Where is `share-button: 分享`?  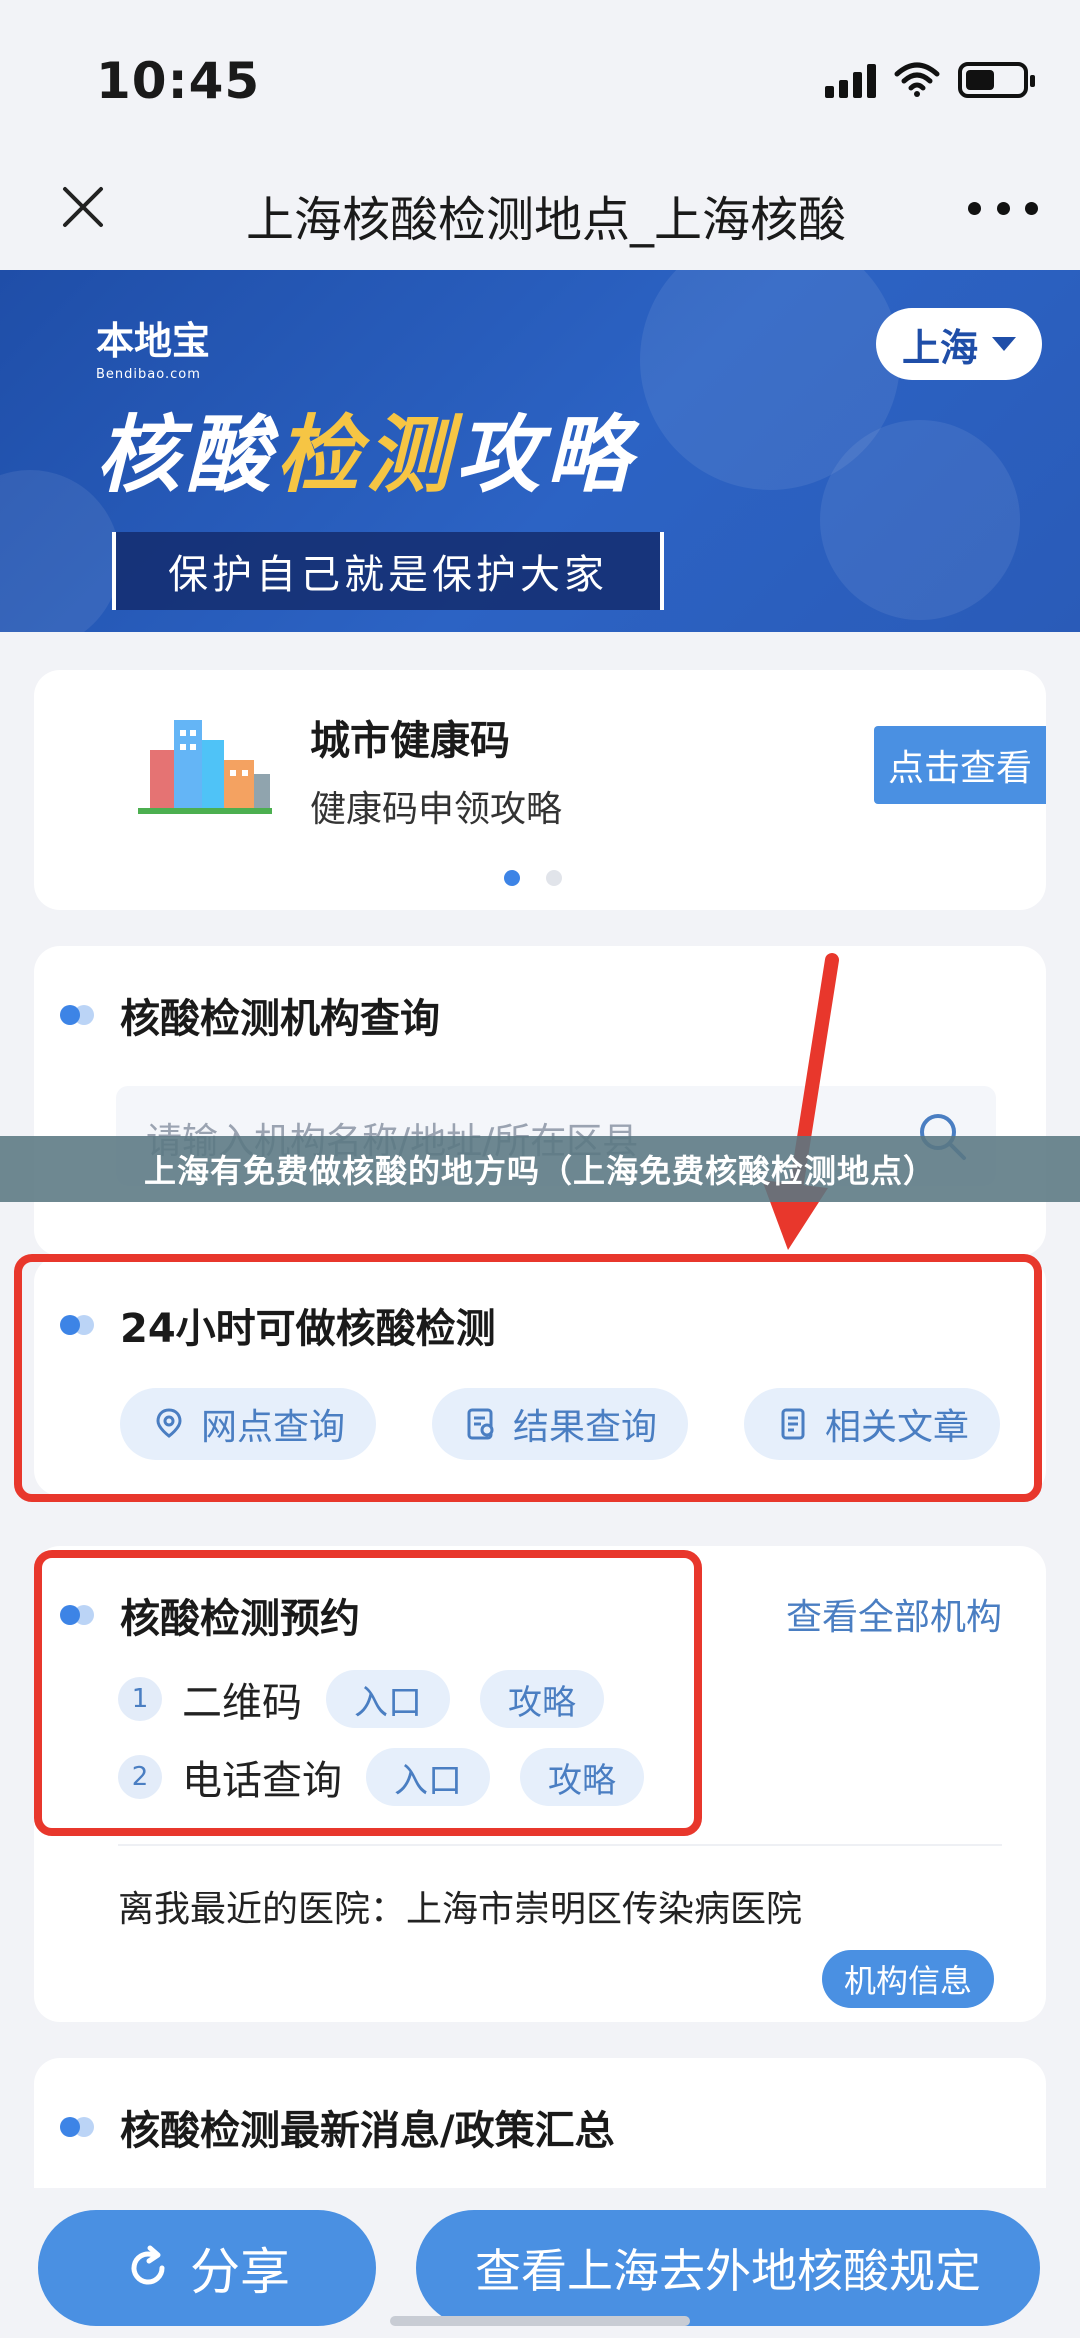
share-button: 分享 is located at coordinates (207, 2268).